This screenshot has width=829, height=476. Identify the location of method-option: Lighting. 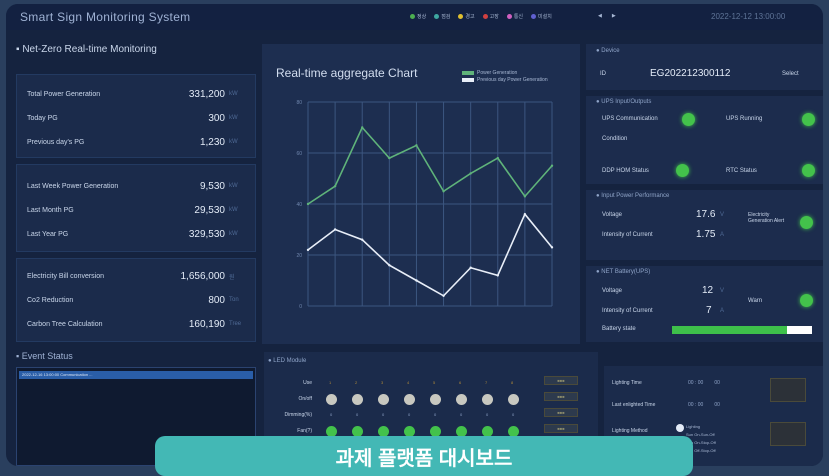
(693, 426).